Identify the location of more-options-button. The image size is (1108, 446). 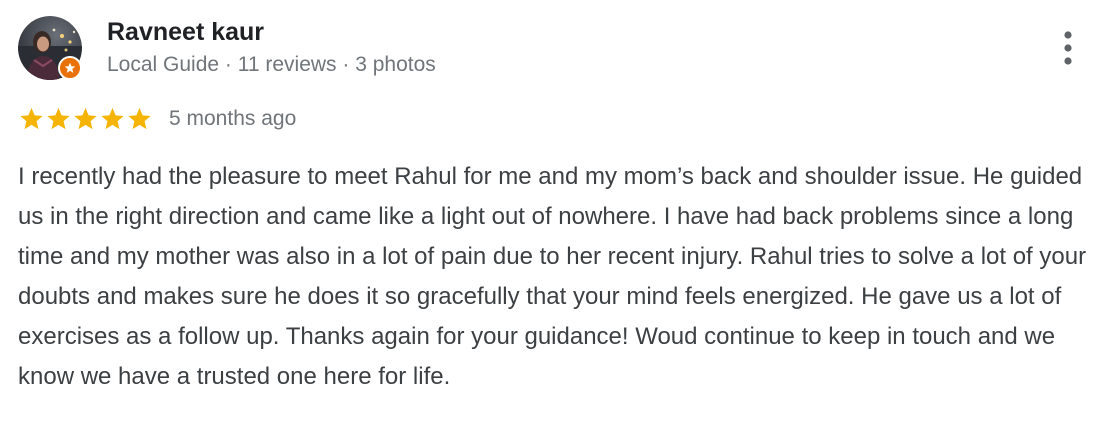
(1068, 48).